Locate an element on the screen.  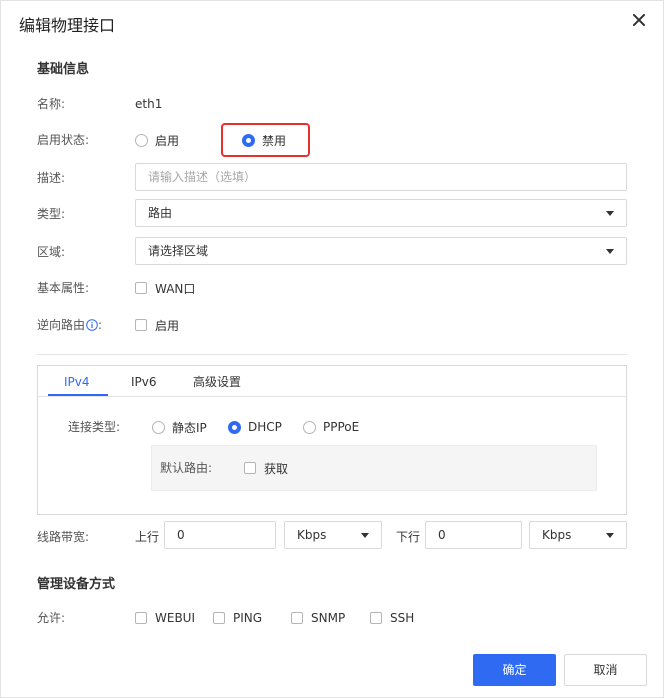
wan-checkbox-label: WAN口 is located at coordinates (175, 288).